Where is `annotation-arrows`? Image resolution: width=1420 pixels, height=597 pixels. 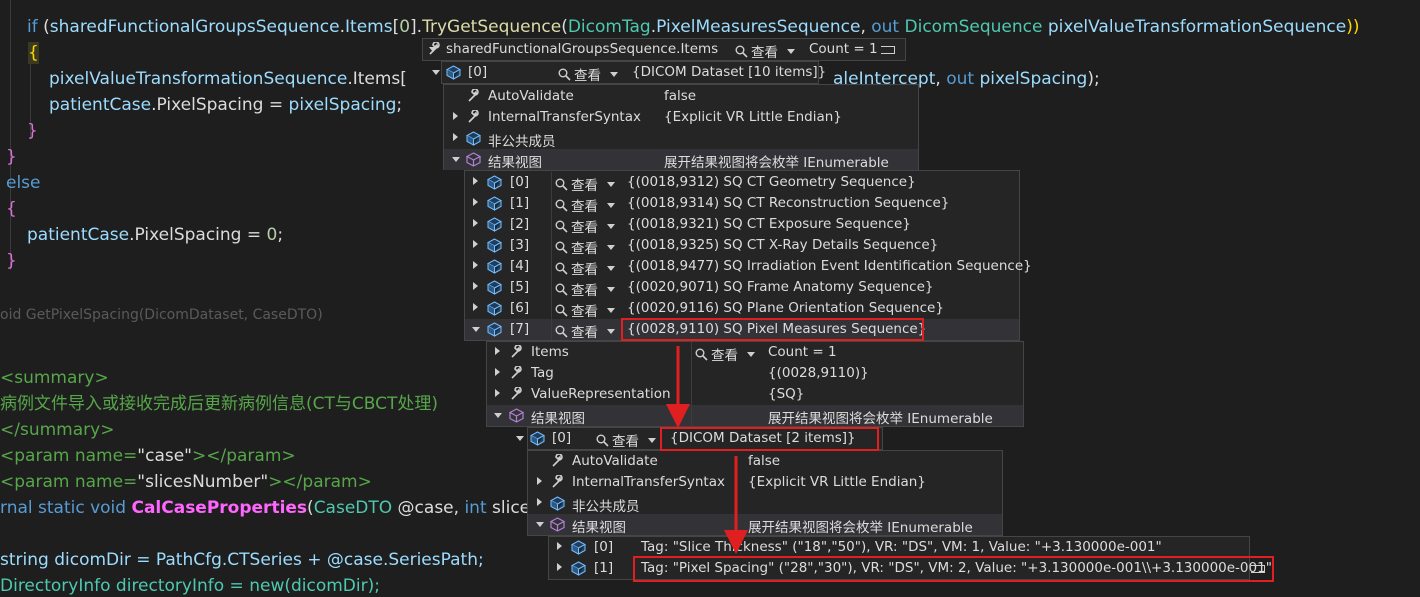
annotation-arrows is located at coordinates (707, 450).